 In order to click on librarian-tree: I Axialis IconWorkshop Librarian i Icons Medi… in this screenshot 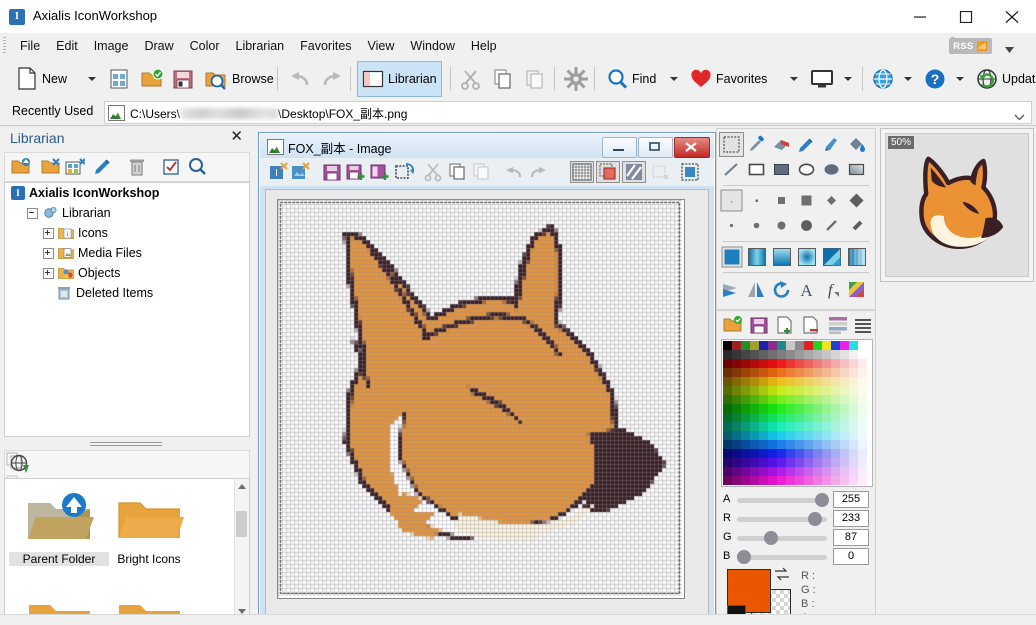, I will do `click(127, 309)`.